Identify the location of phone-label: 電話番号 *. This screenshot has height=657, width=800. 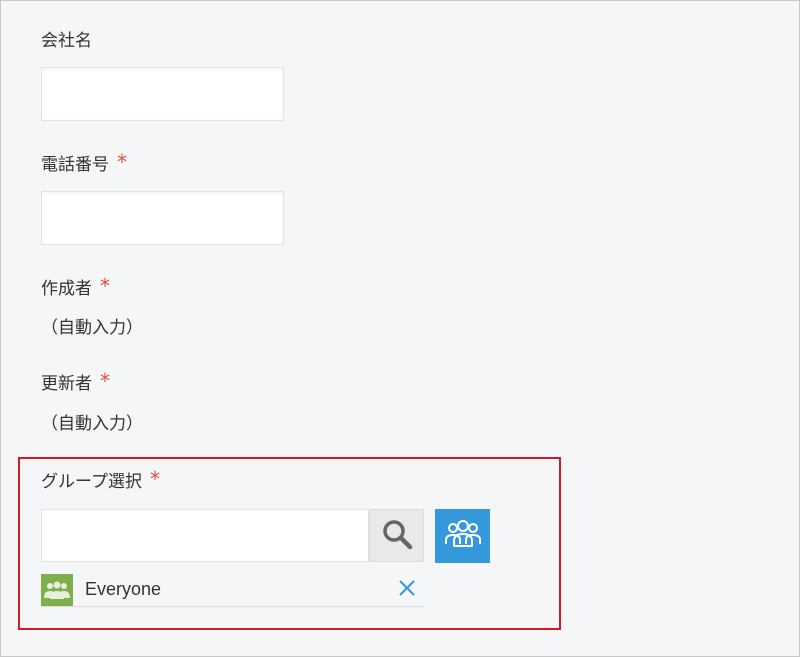
(84, 163).